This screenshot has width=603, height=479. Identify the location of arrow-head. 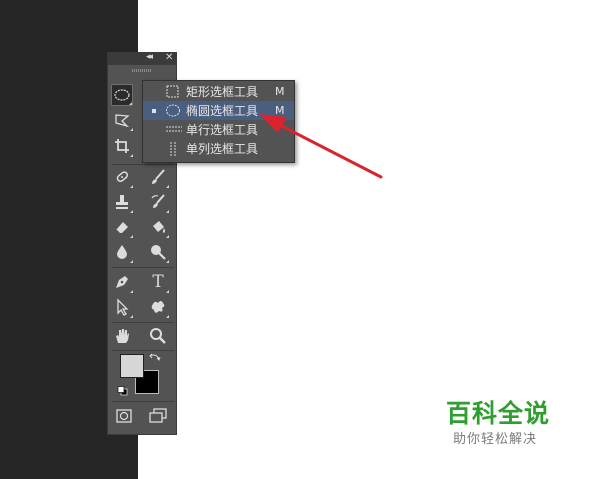
(273, 123).